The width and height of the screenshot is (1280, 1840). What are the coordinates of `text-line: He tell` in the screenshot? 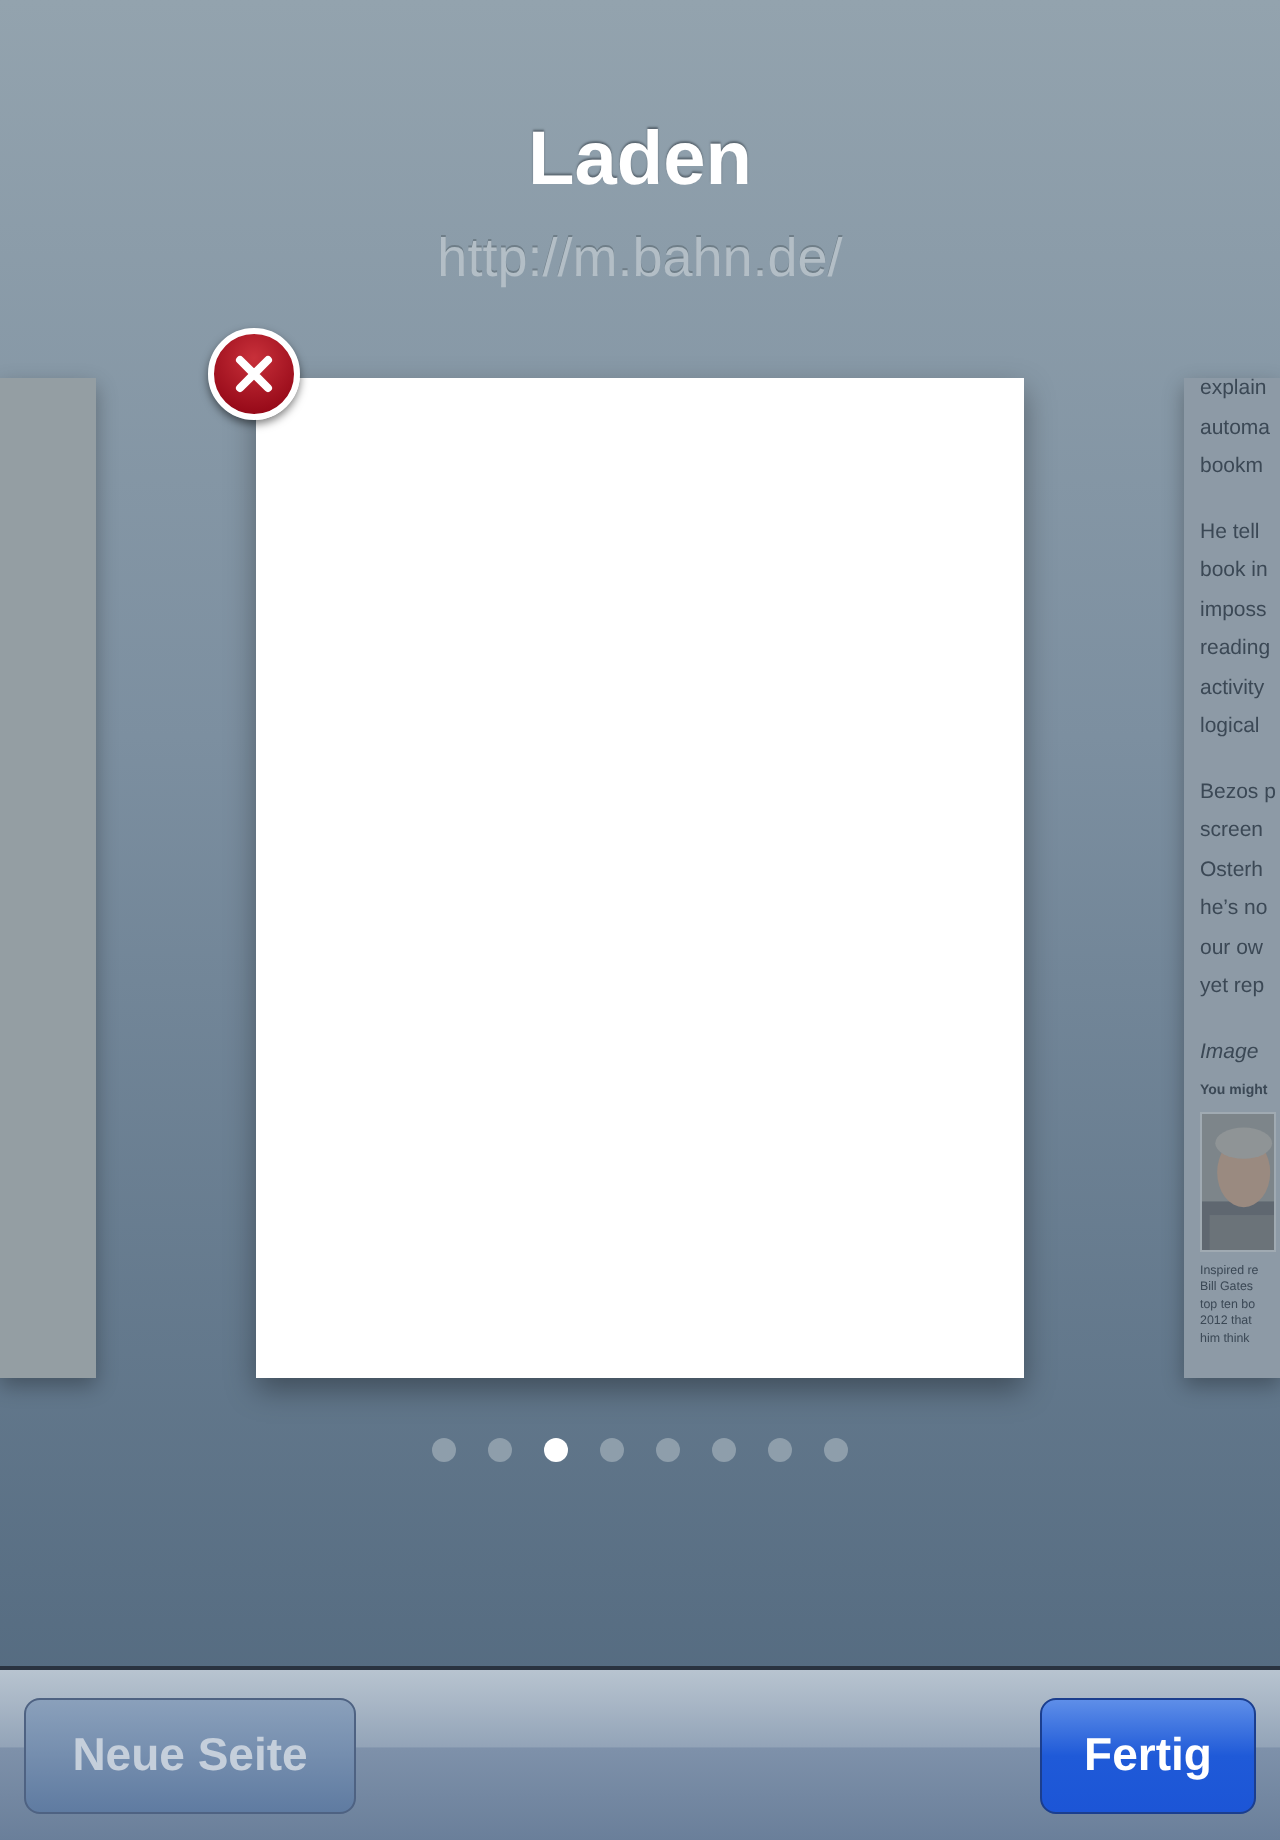 It's located at (1231, 532).